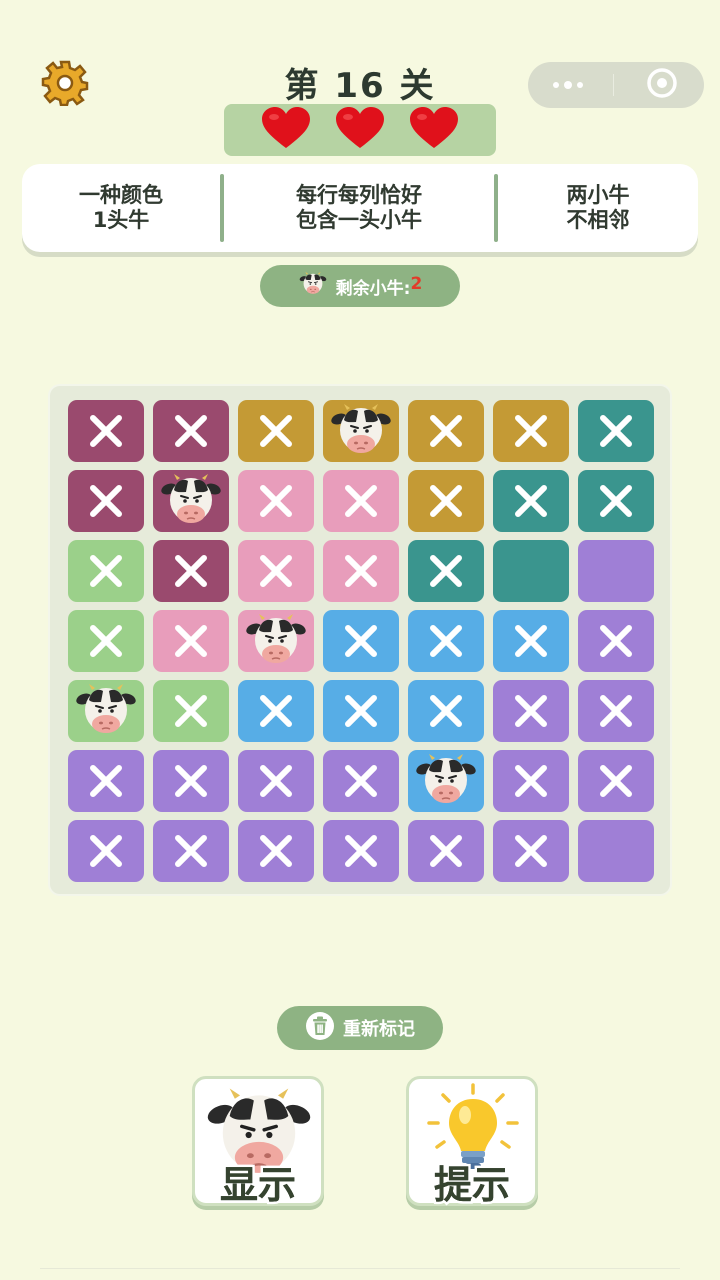 The image size is (720, 1280). Describe the element at coordinates (598, 208) in the screenshot. I see `rule-adjacent: 两小牛 不相邻` at that location.